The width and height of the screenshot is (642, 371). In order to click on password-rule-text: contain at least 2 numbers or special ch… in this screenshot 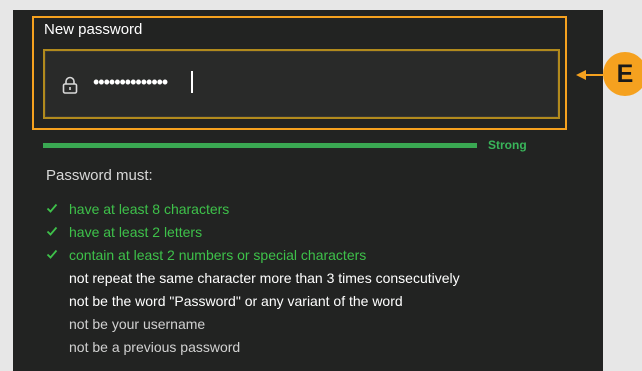, I will do `click(218, 255)`.